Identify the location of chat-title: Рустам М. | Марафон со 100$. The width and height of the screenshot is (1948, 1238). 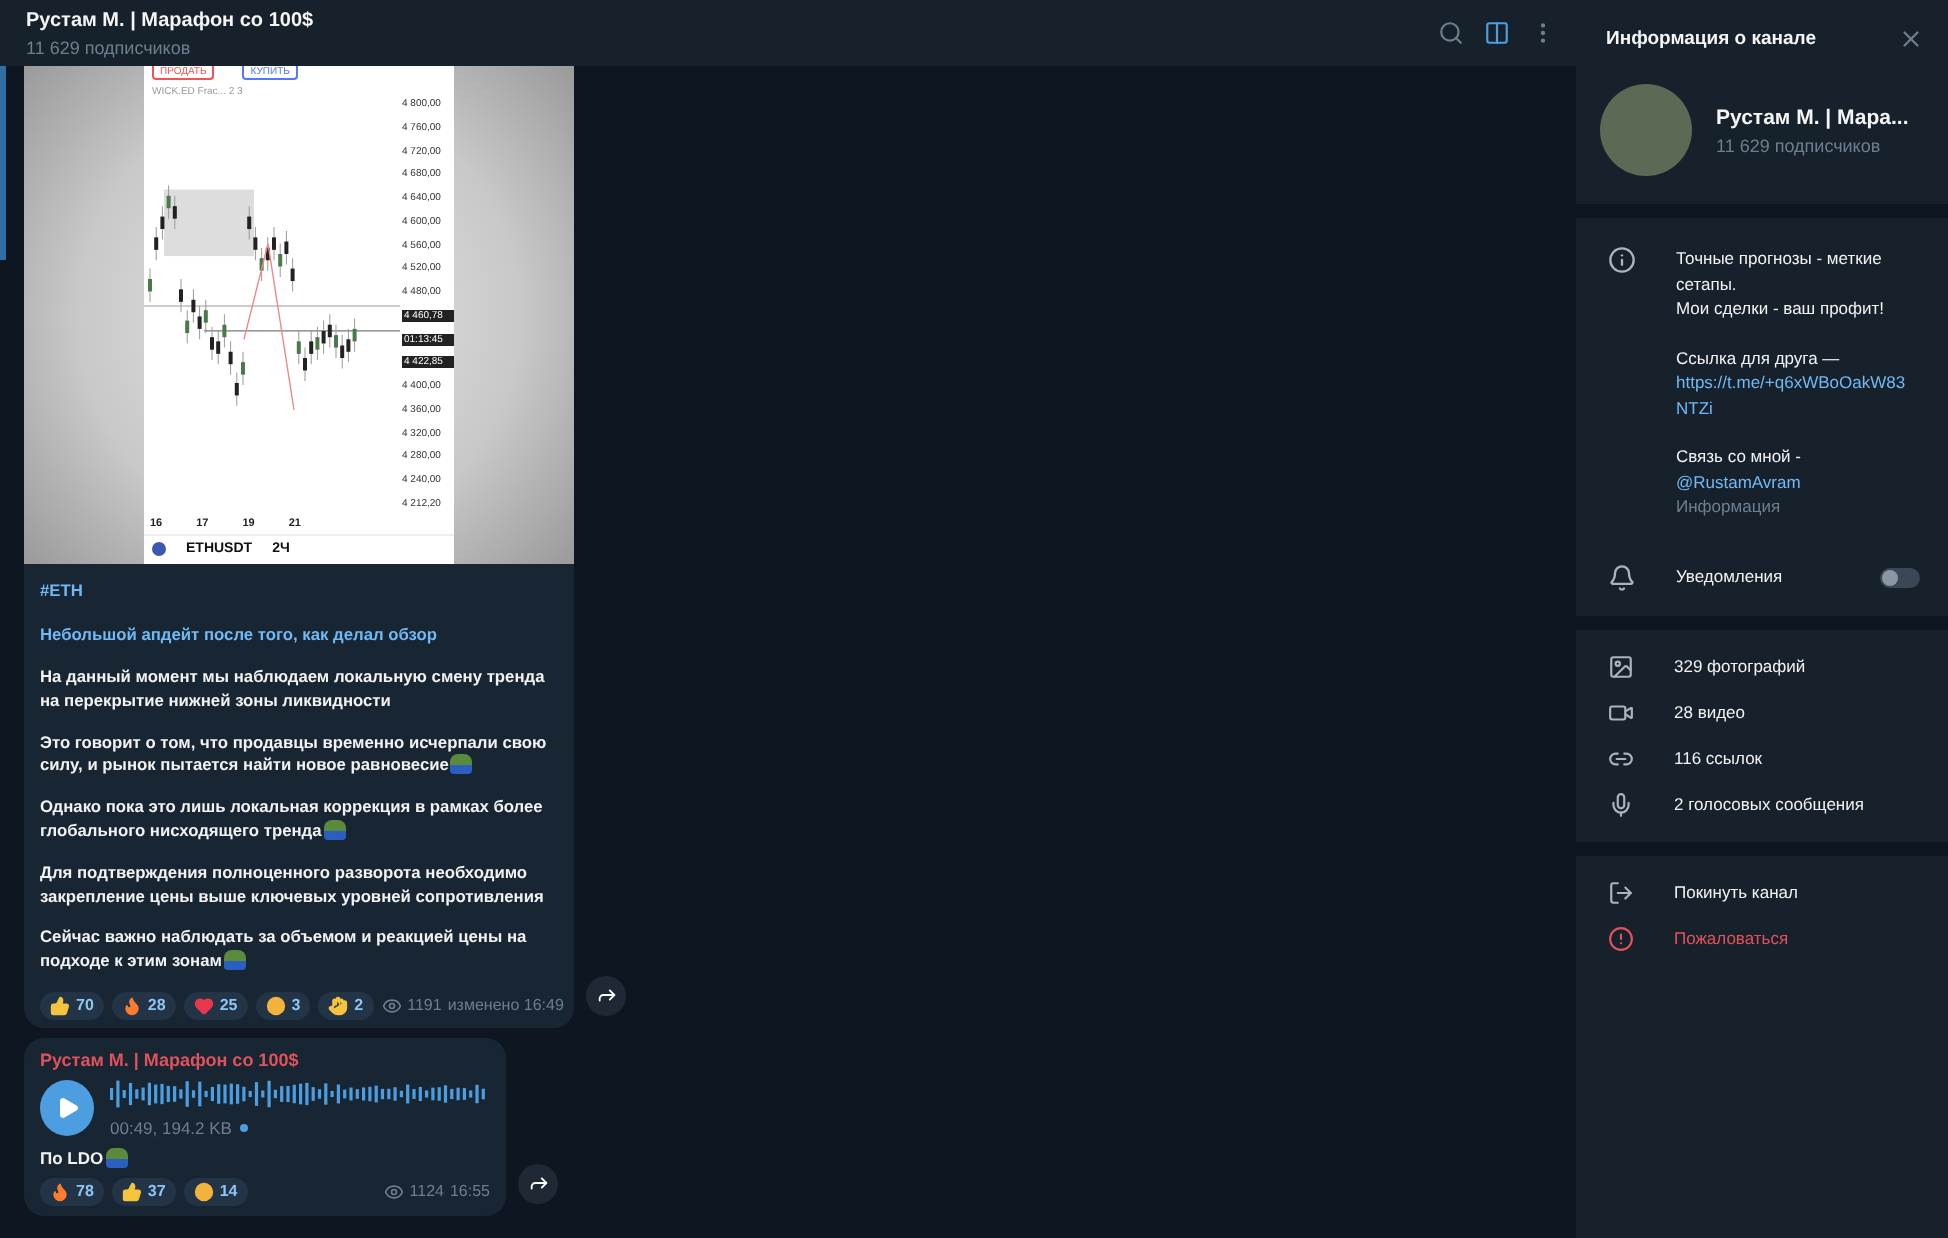
(171, 20).